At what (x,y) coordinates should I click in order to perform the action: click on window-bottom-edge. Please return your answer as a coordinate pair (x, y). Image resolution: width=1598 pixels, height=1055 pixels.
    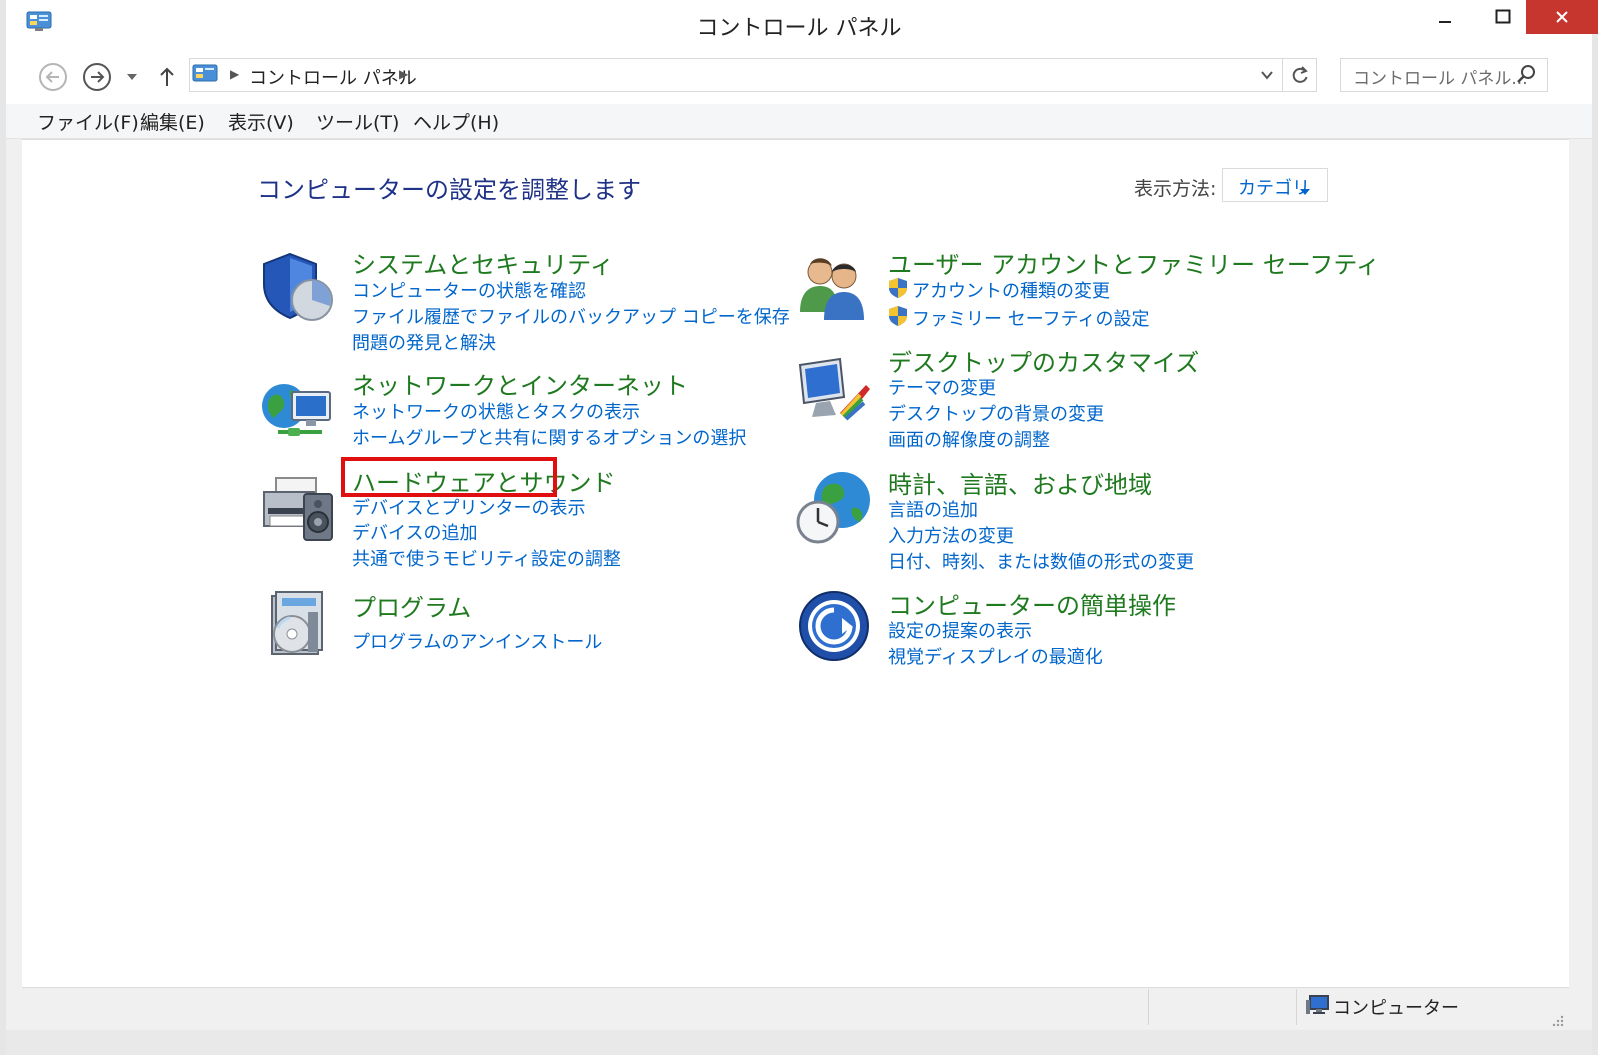
    Looking at the image, I should click on (799, 1042).